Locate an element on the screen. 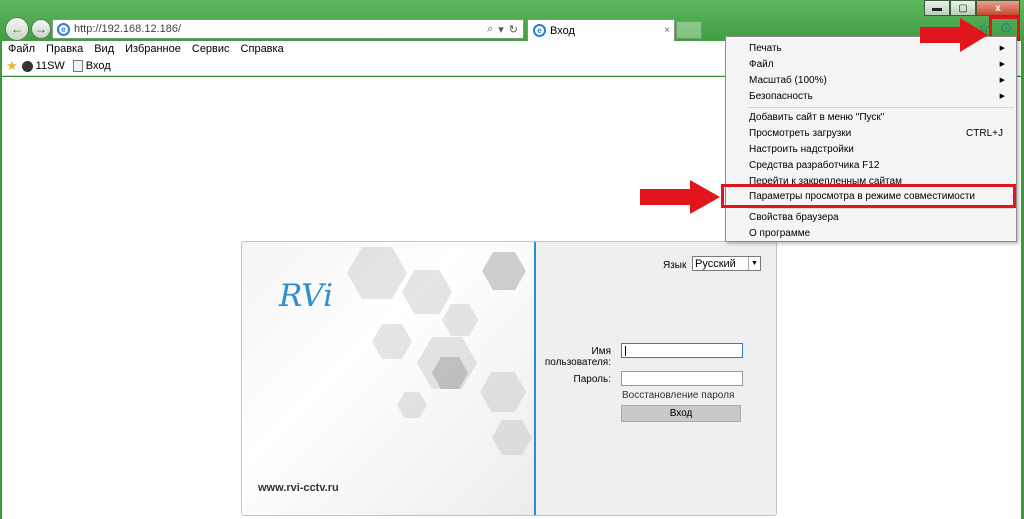 The image size is (1024, 519). fav-item-11sw: 11SW is located at coordinates (43, 66).